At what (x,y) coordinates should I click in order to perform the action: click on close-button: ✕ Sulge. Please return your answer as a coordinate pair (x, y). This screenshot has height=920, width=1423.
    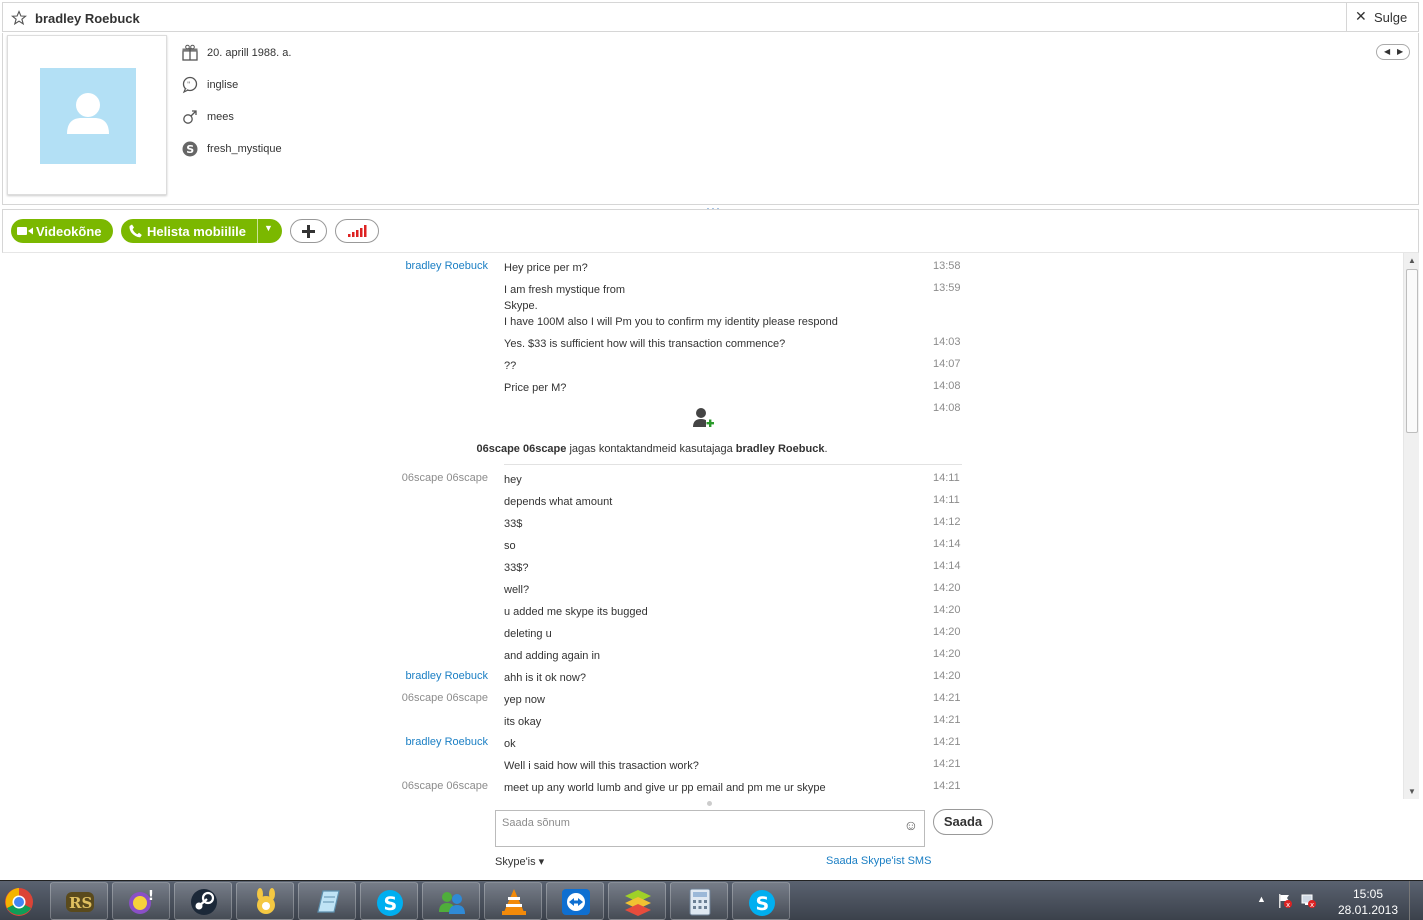
    Looking at the image, I should click on (1382, 17).